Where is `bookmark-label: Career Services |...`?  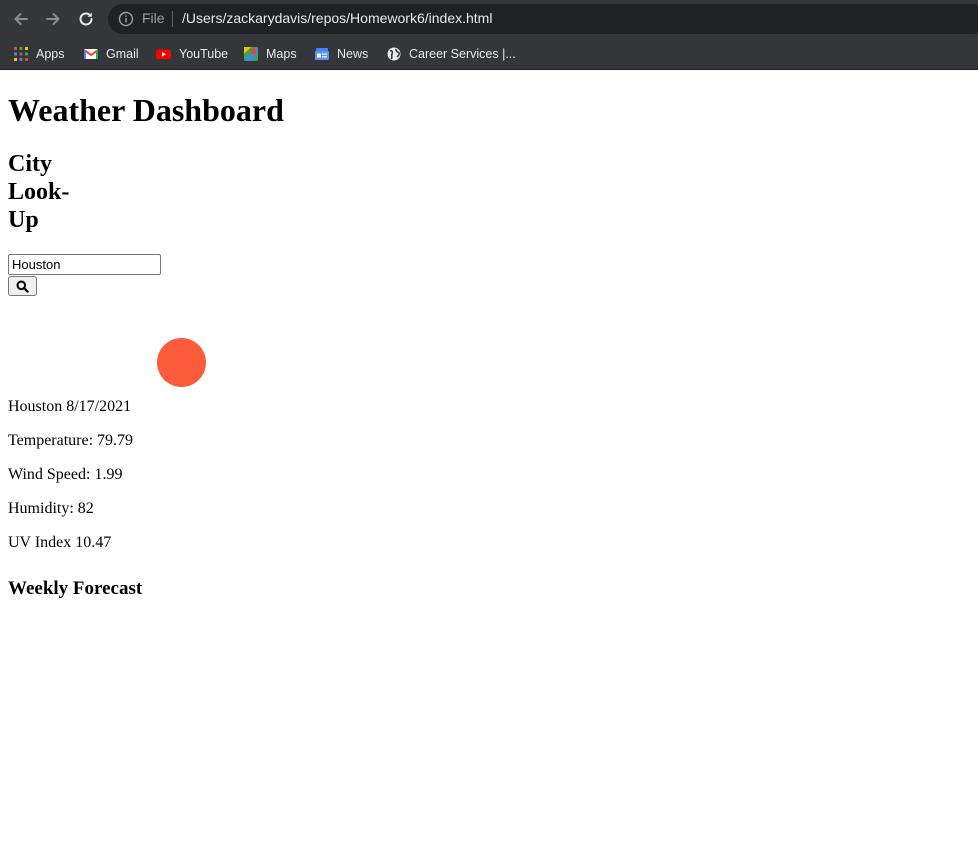
bookmark-label: Career Services |... is located at coordinates (462, 54).